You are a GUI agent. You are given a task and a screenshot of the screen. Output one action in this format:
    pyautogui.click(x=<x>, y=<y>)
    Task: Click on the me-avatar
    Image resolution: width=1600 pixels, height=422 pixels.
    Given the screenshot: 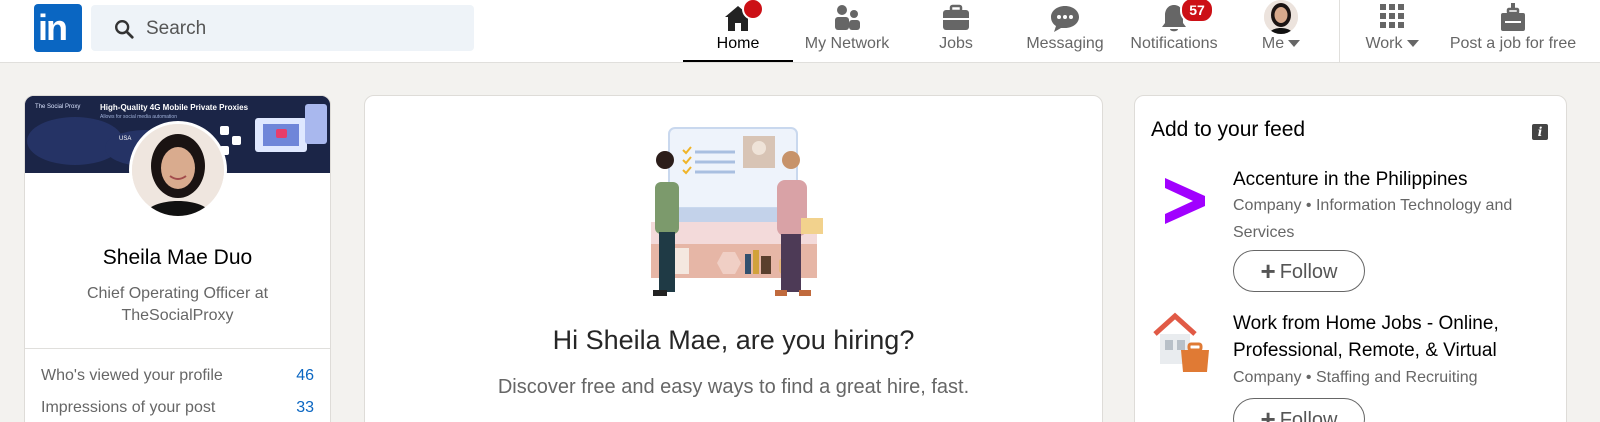 What is the action you would take?
    pyautogui.click(x=1281, y=17)
    